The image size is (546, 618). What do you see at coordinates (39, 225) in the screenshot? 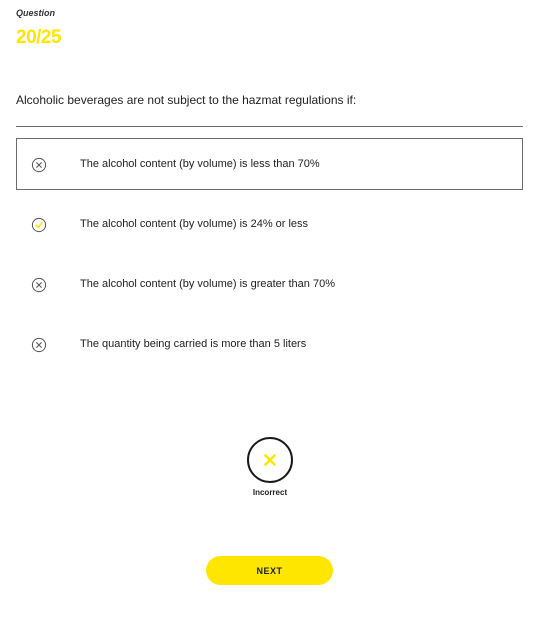
I see `check-circle-icon` at bounding box center [39, 225].